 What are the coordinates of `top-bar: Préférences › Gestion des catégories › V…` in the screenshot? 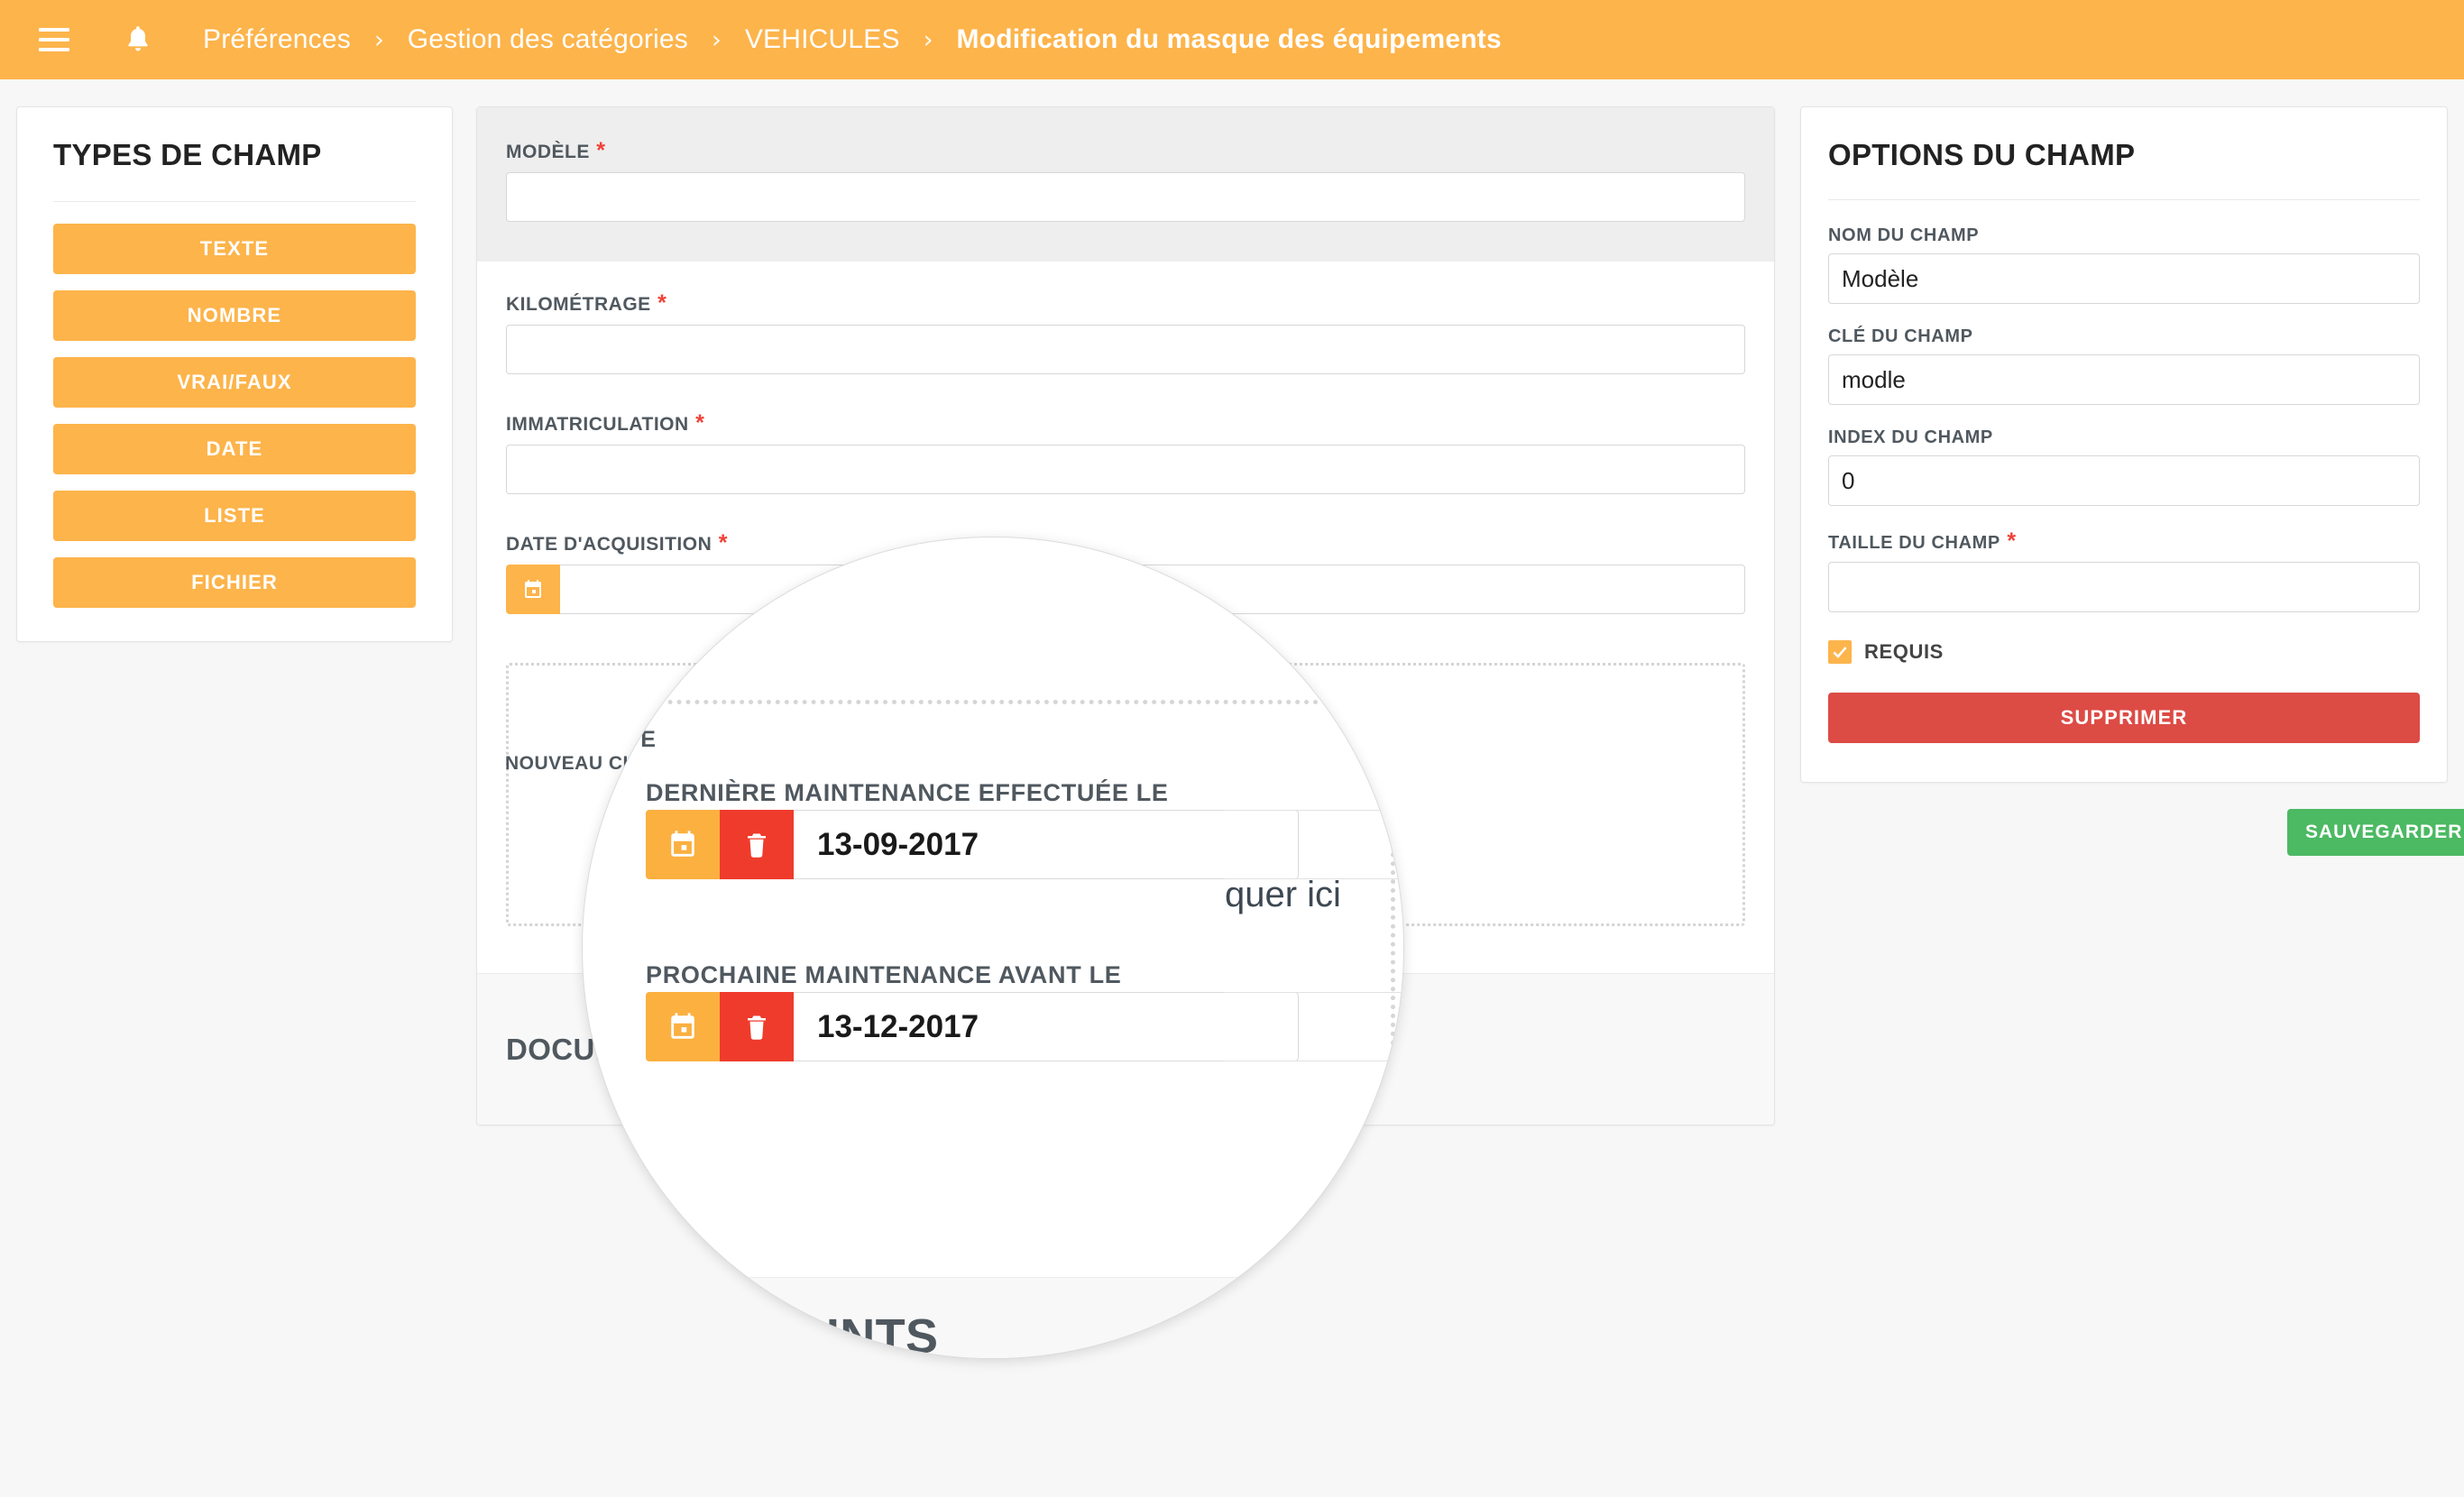 It's located at (1232, 39).